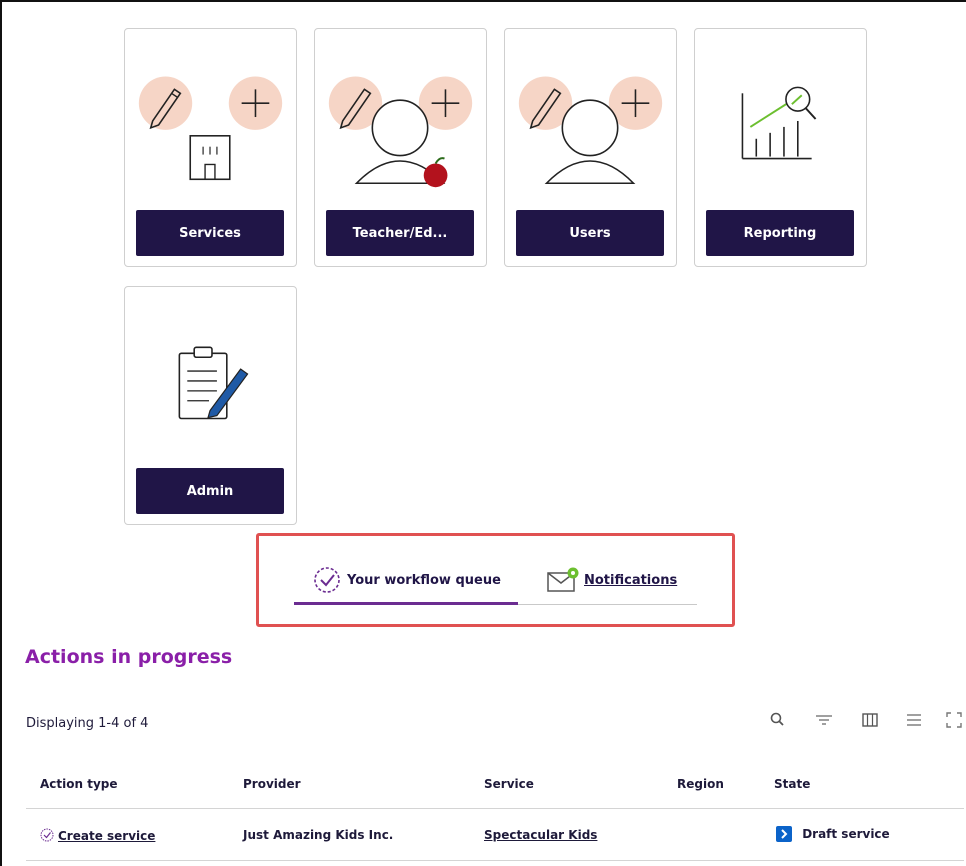 The height and width of the screenshot is (866, 966). What do you see at coordinates (870, 720) in the screenshot?
I see `columns-icon` at bounding box center [870, 720].